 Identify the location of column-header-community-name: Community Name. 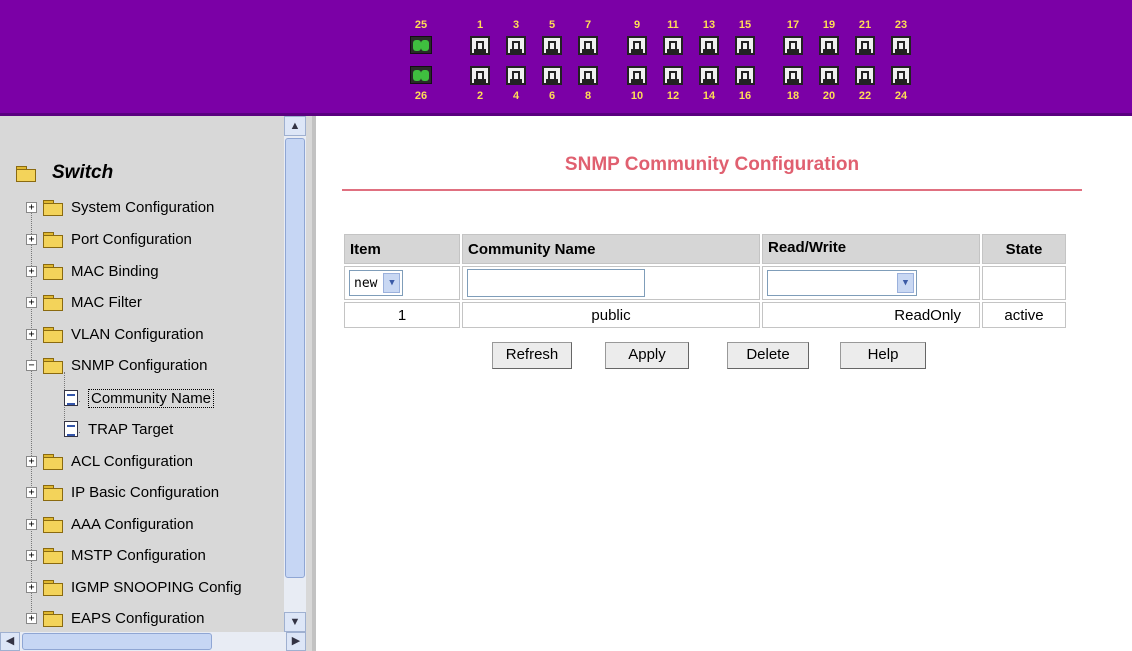
(611, 249).